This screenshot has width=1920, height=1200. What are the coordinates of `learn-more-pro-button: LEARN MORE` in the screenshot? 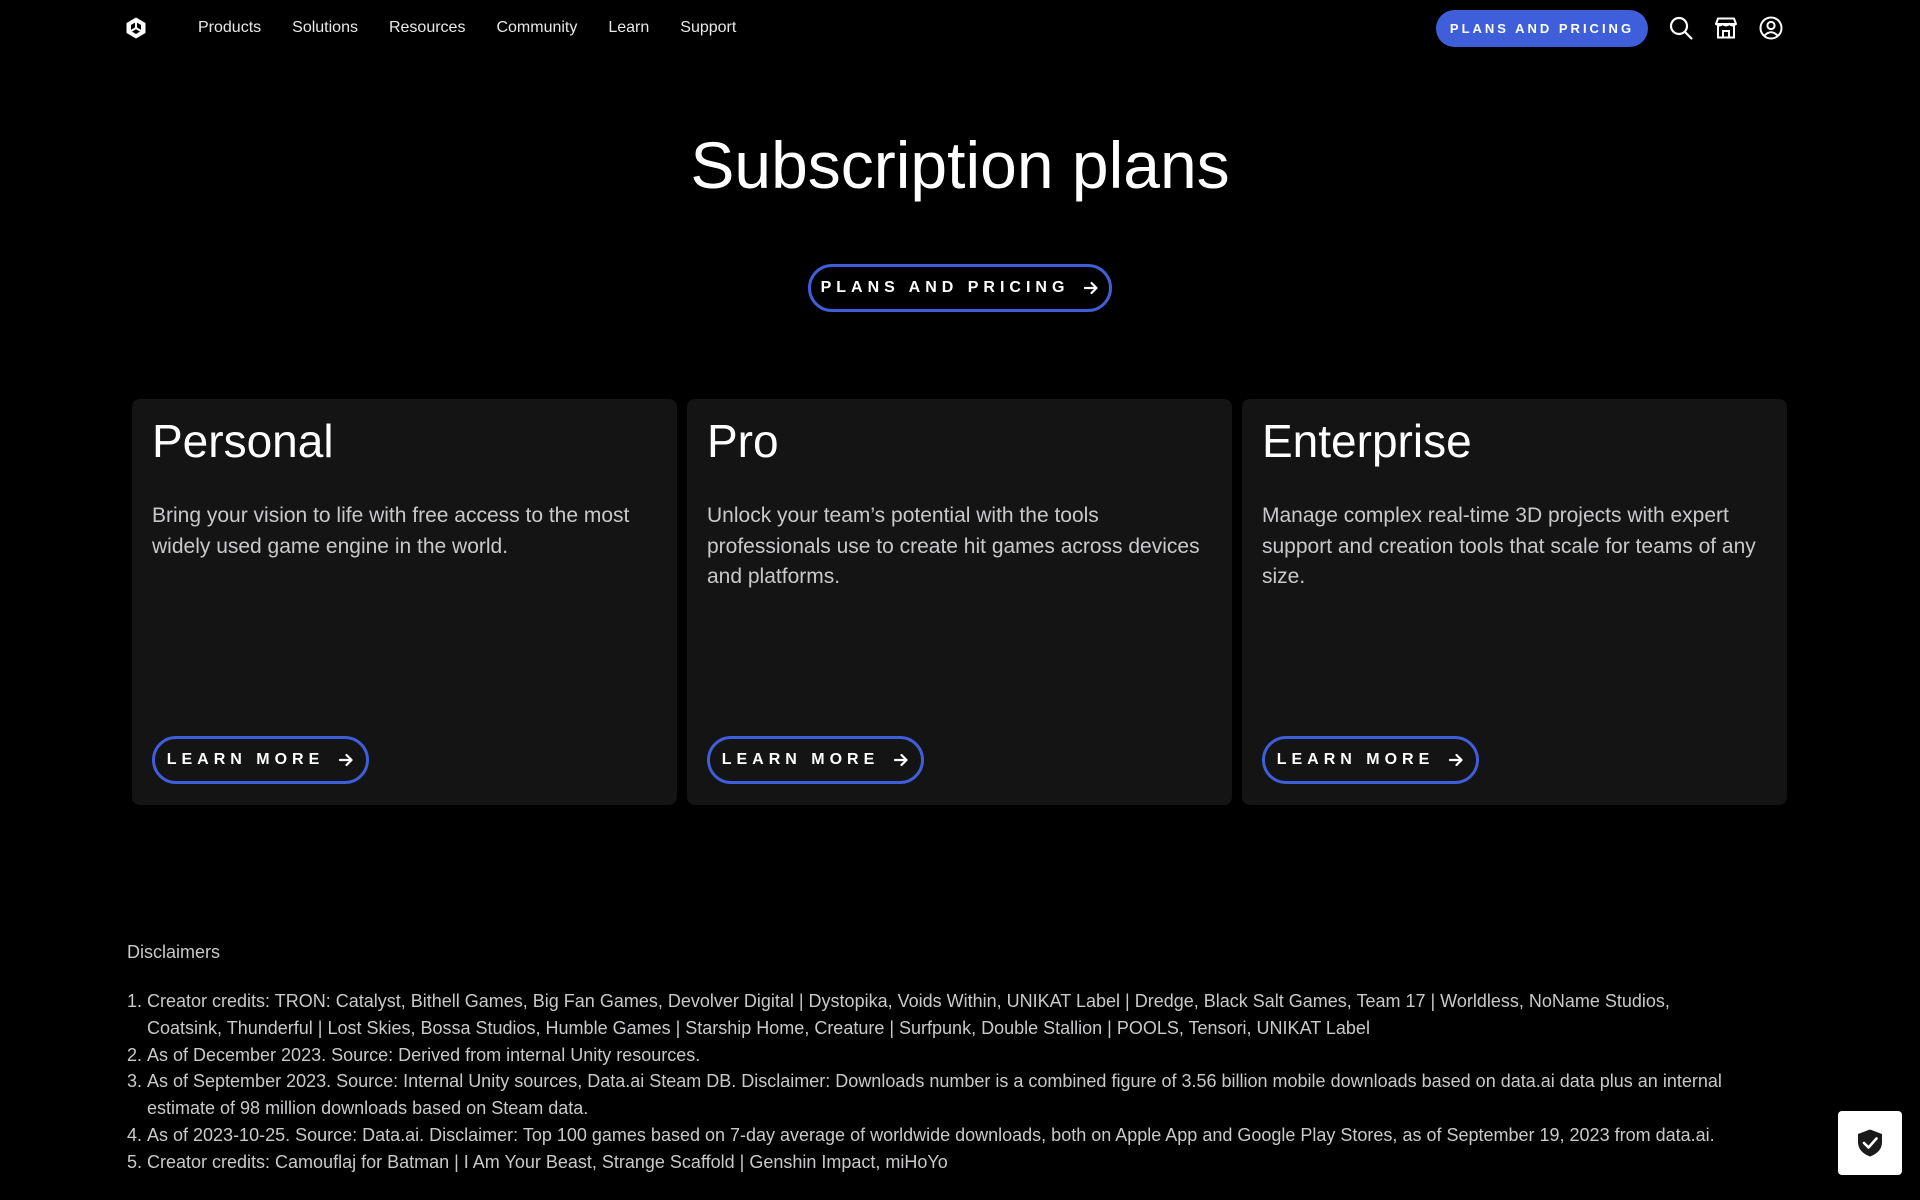 It's located at (815, 760).